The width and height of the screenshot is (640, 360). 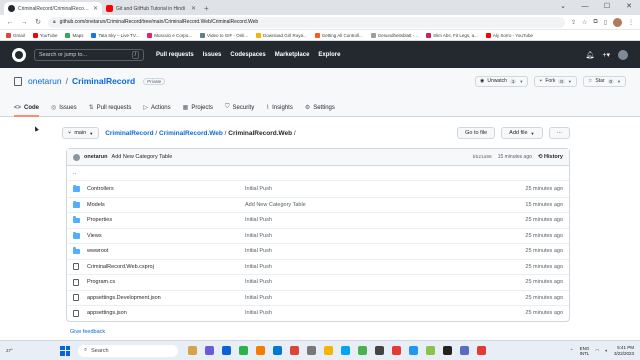 I want to click on tab-code: <> Code, so click(x=27, y=111).